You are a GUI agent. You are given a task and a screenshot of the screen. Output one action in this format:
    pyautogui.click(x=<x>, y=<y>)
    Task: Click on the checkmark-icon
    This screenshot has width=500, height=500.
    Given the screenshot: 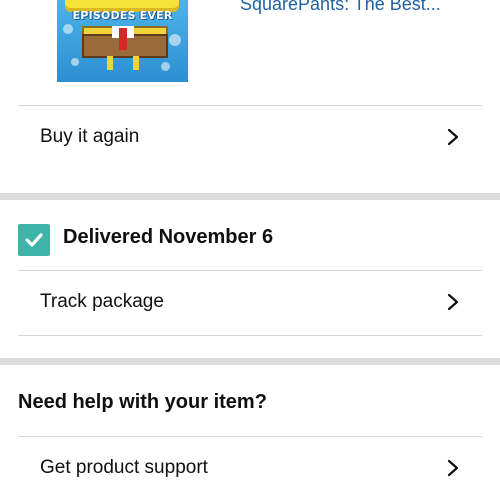 What is the action you would take?
    pyautogui.click(x=34, y=240)
    